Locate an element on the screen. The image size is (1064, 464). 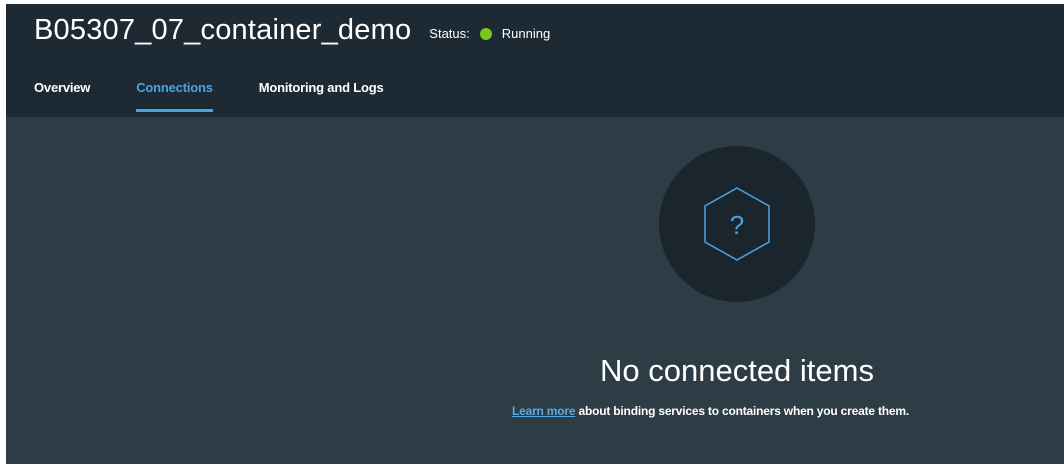
status-indicator: Status: Running is located at coordinates (489, 33).